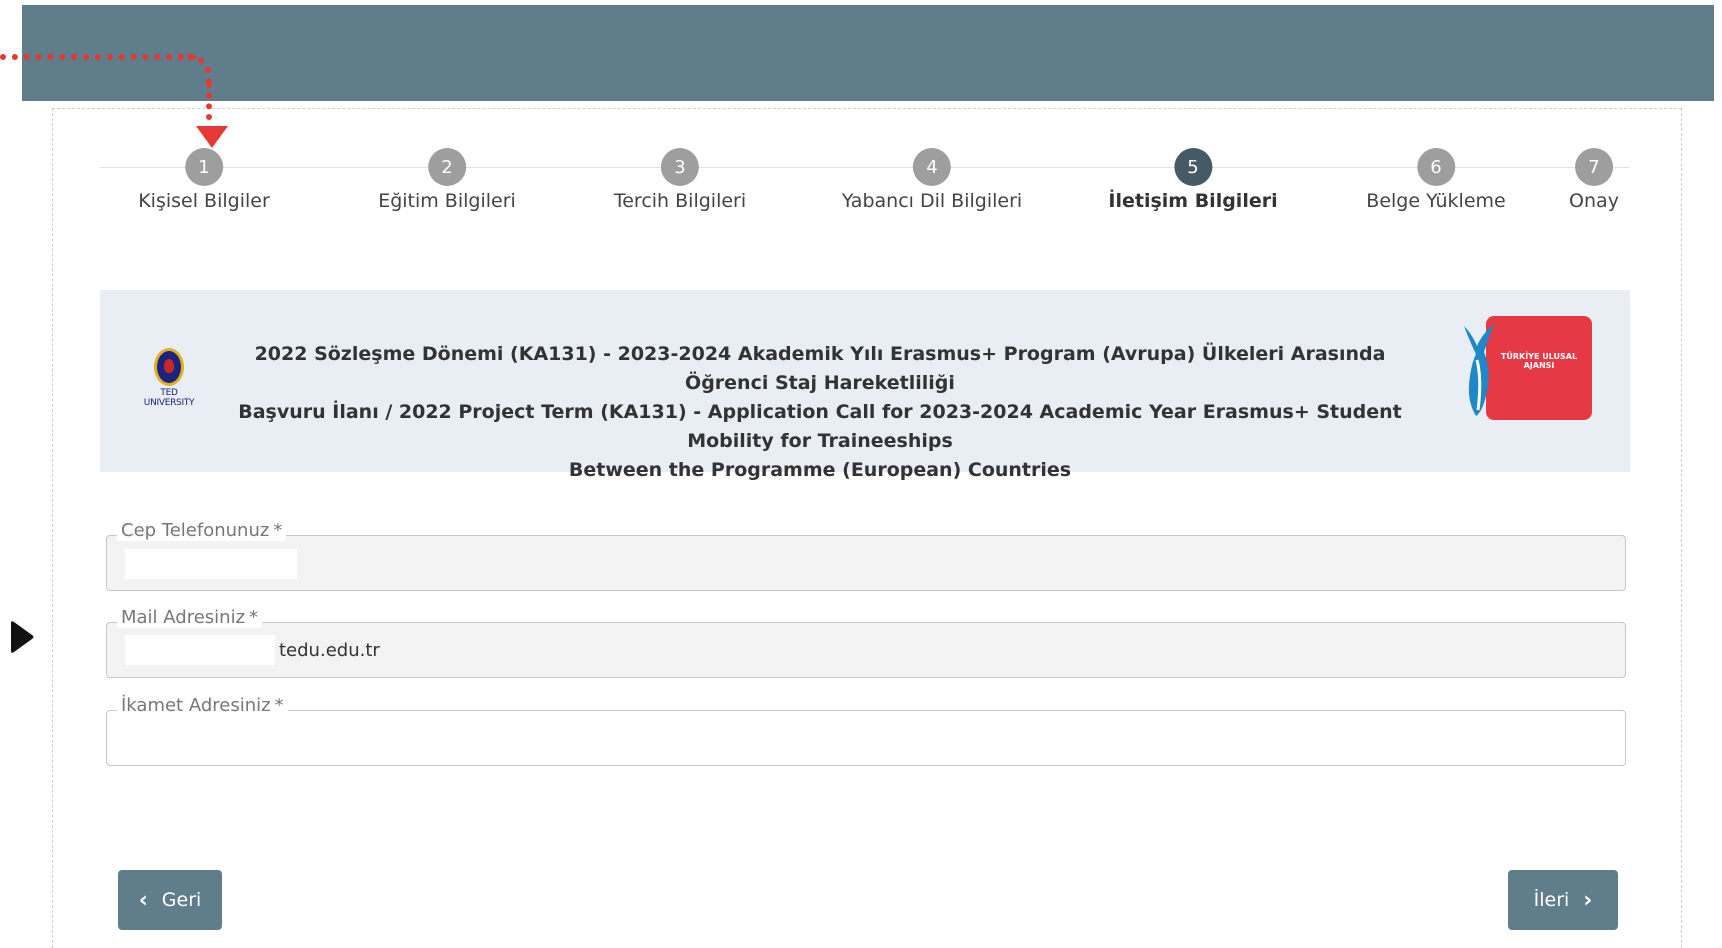 The image size is (1722, 948). I want to click on top-header-bar, so click(868, 53).